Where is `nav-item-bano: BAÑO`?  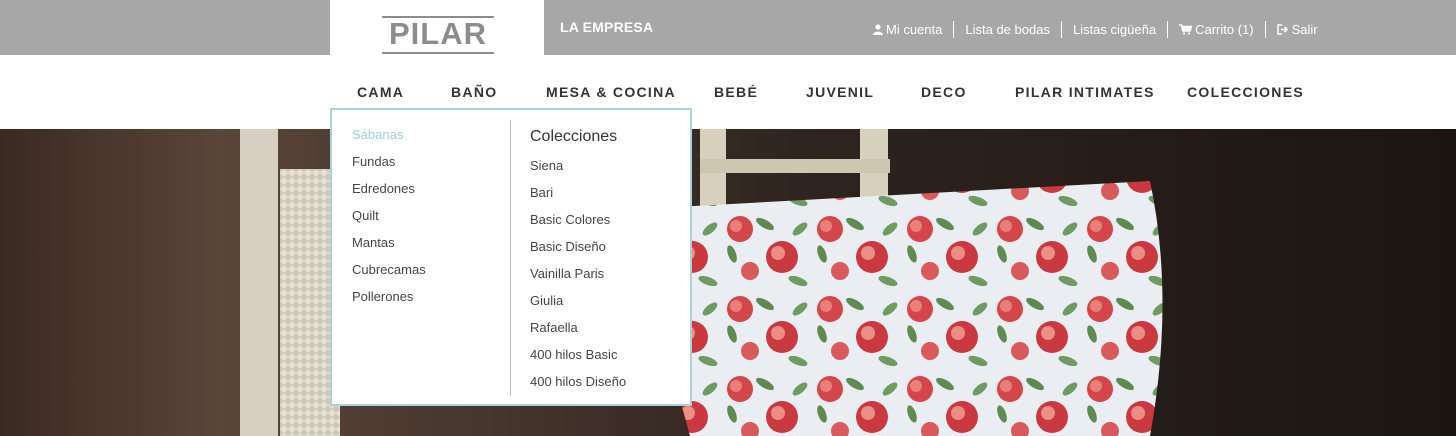
nav-item-bano: BAÑO is located at coordinates (474, 92).